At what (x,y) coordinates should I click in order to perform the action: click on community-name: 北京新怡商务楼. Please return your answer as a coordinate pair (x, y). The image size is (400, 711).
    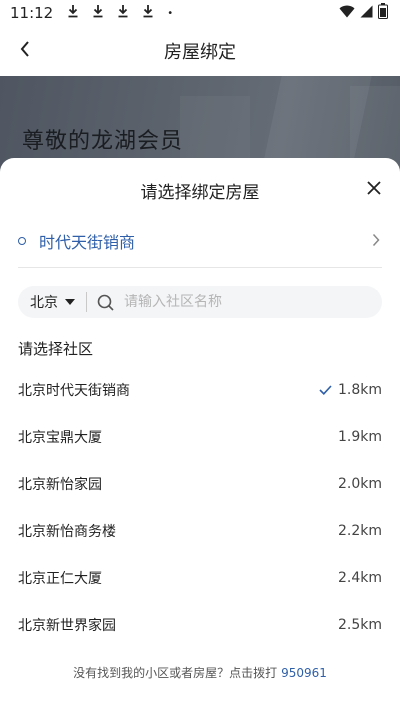
    Looking at the image, I should click on (67, 531).